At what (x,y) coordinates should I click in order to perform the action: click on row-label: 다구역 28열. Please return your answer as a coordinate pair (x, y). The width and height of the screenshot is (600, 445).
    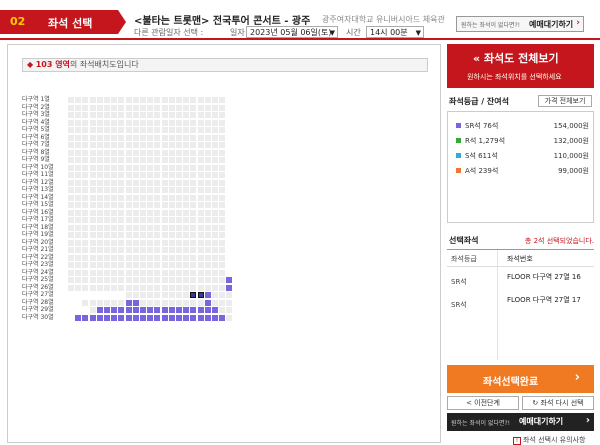
    Looking at the image, I should click on (38, 302).